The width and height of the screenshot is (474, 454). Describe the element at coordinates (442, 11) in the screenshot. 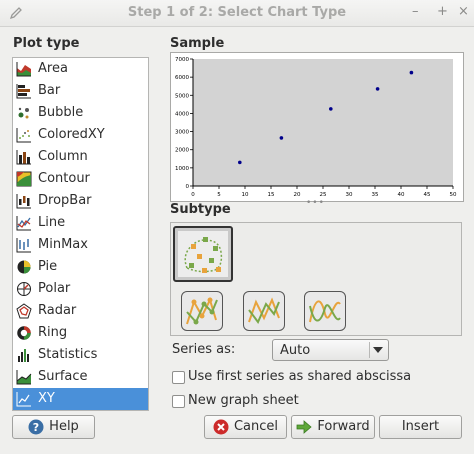

I see `maximize-button: +` at that location.